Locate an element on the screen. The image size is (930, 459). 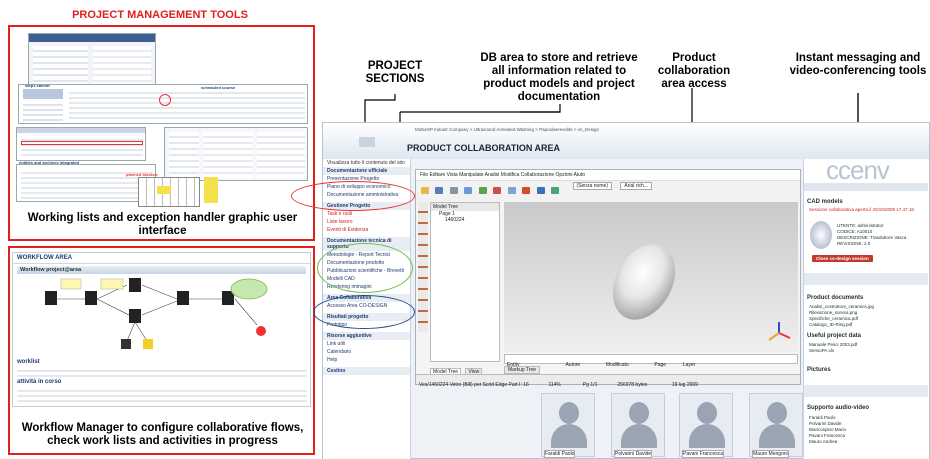
page-title: PRODUCT COLLABORATION AREA is located at coordinates (483, 148).